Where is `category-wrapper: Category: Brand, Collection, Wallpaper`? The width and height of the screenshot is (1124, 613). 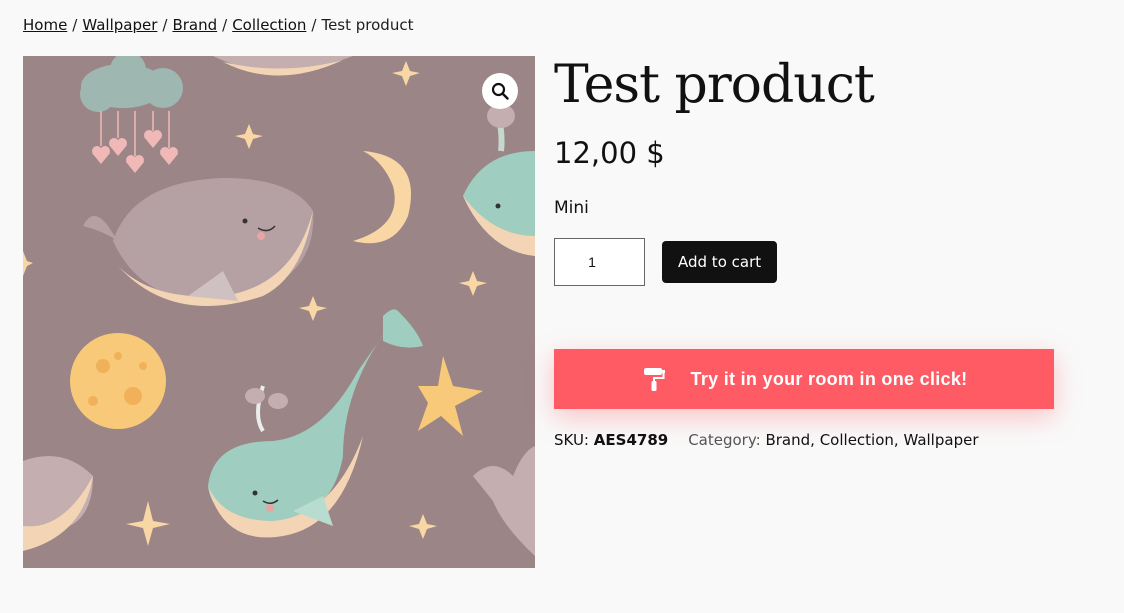
category-wrapper: Category: Brand, Collection, Wallpaper is located at coordinates (833, 440).